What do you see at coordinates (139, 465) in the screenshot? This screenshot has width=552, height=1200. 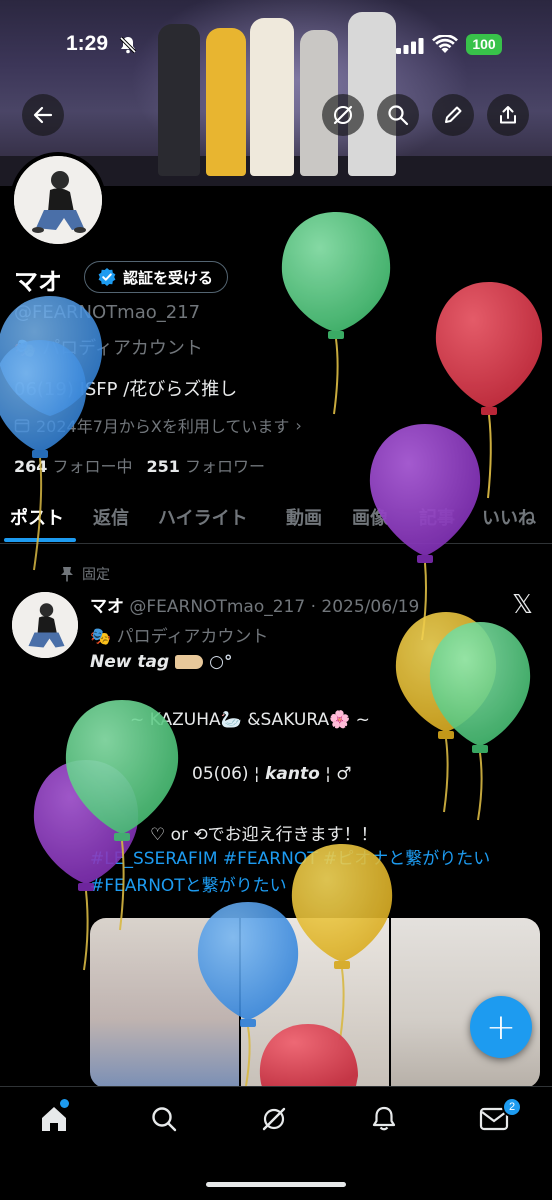 I see `follow-stats: 264 フォロー中 251 フォロワー` at bounding box center [139, 465].